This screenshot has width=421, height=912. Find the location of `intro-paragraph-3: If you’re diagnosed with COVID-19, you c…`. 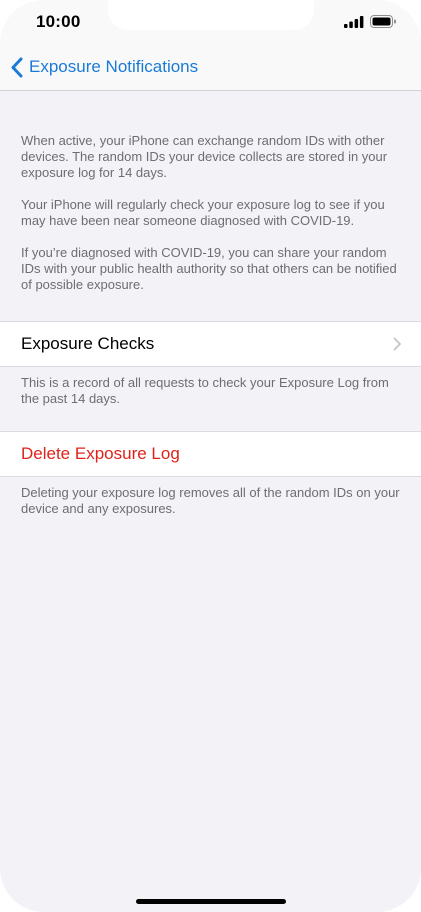

intro-paragraph-3: If you’re diagnosed with COVID-19, you c… is located at coordinates (209, 268).